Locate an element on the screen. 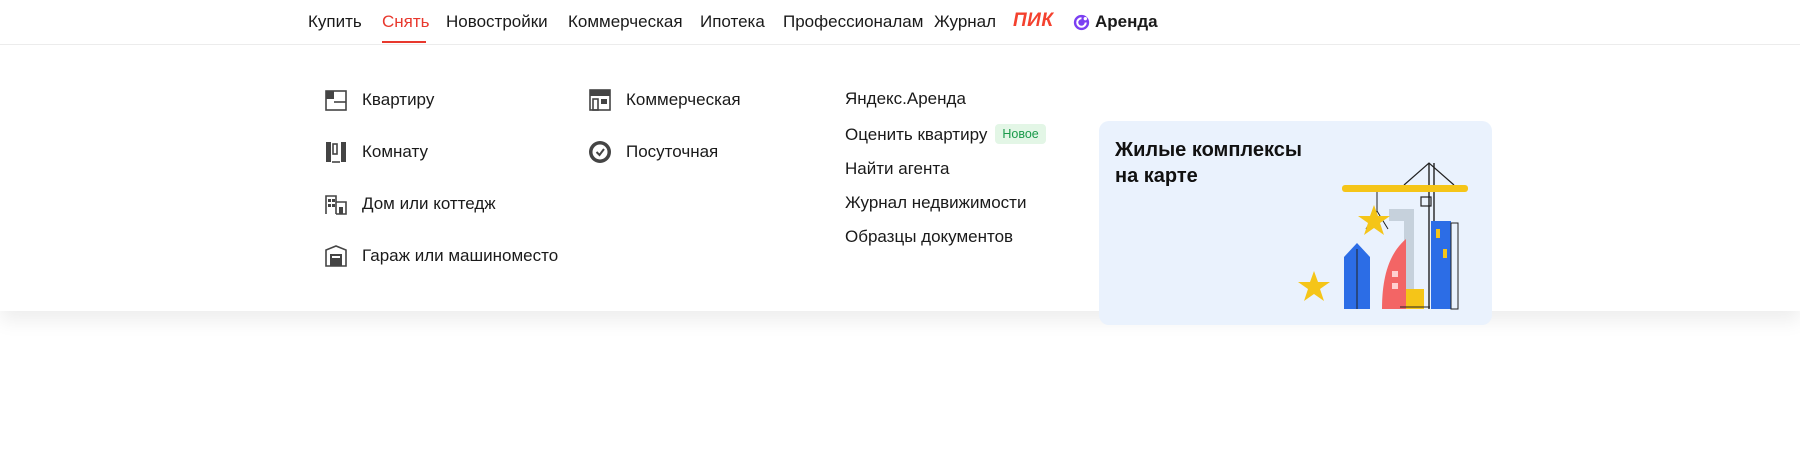 The width and height of the screenshot is (1800, 450). link-estimate-apartment: Оценить квартиру Новое is located at coordinates (945, 134).